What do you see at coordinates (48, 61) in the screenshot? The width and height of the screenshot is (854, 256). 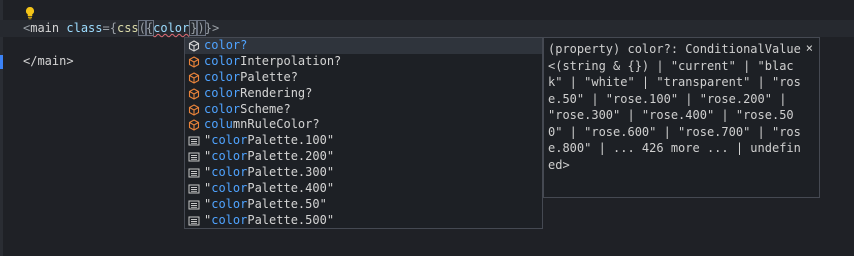 I see `code-line-2: </main>` at bounding box center [48, 61].